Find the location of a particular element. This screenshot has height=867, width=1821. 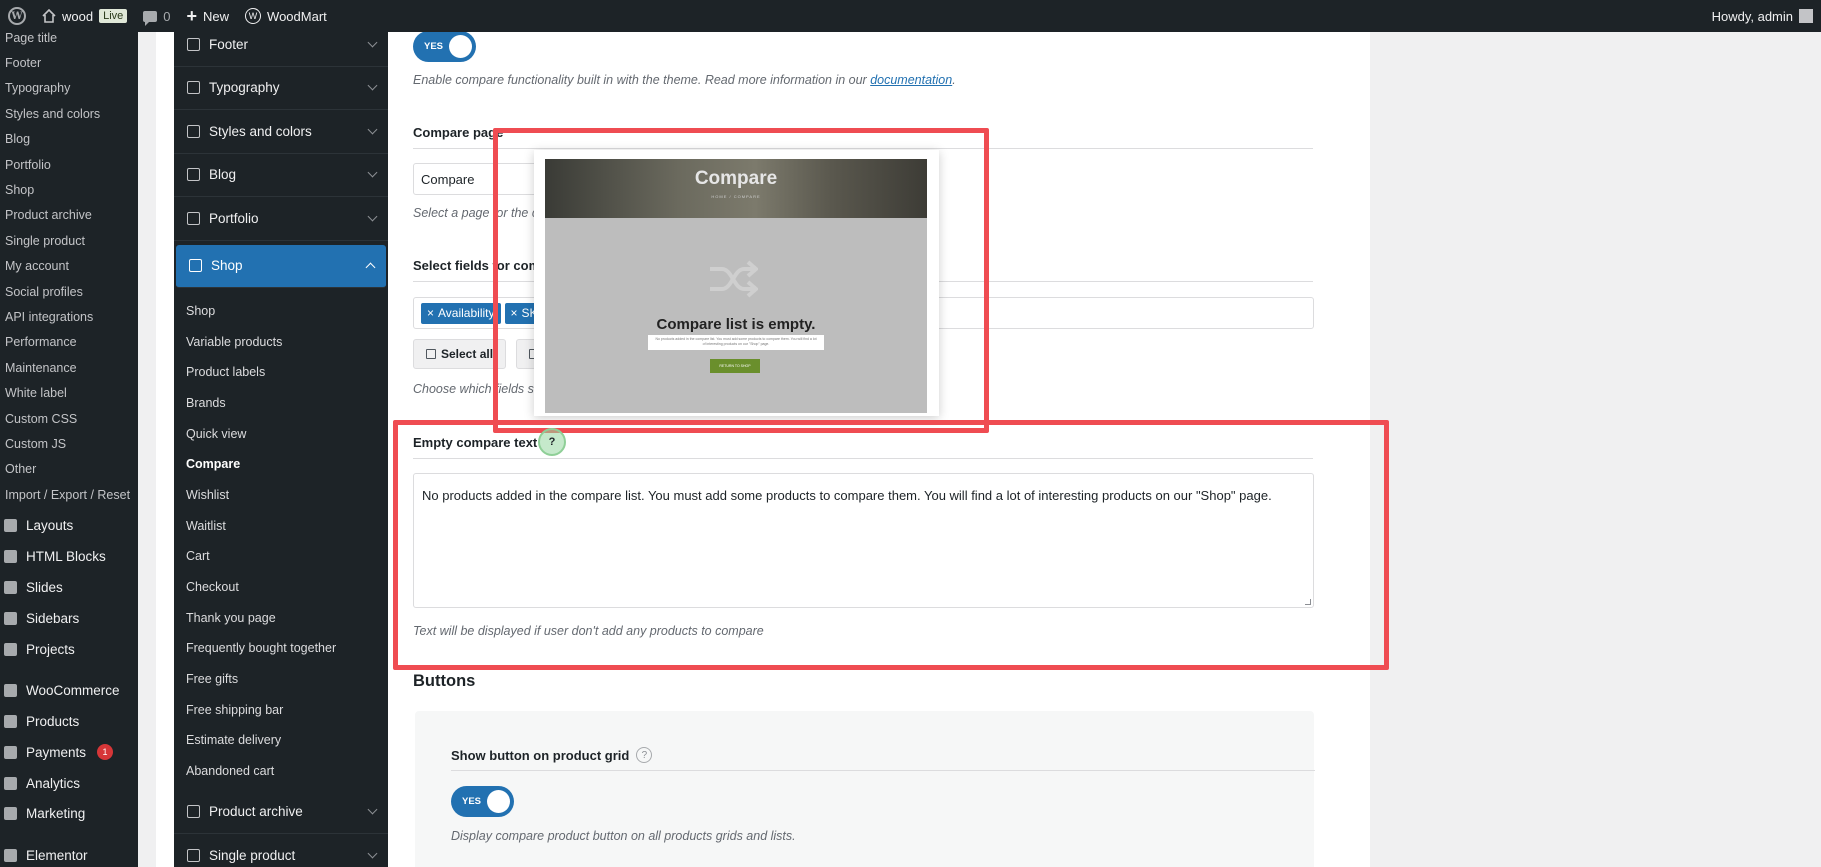

admin-menu-label: Elementor is located at coordinates (57, 856).